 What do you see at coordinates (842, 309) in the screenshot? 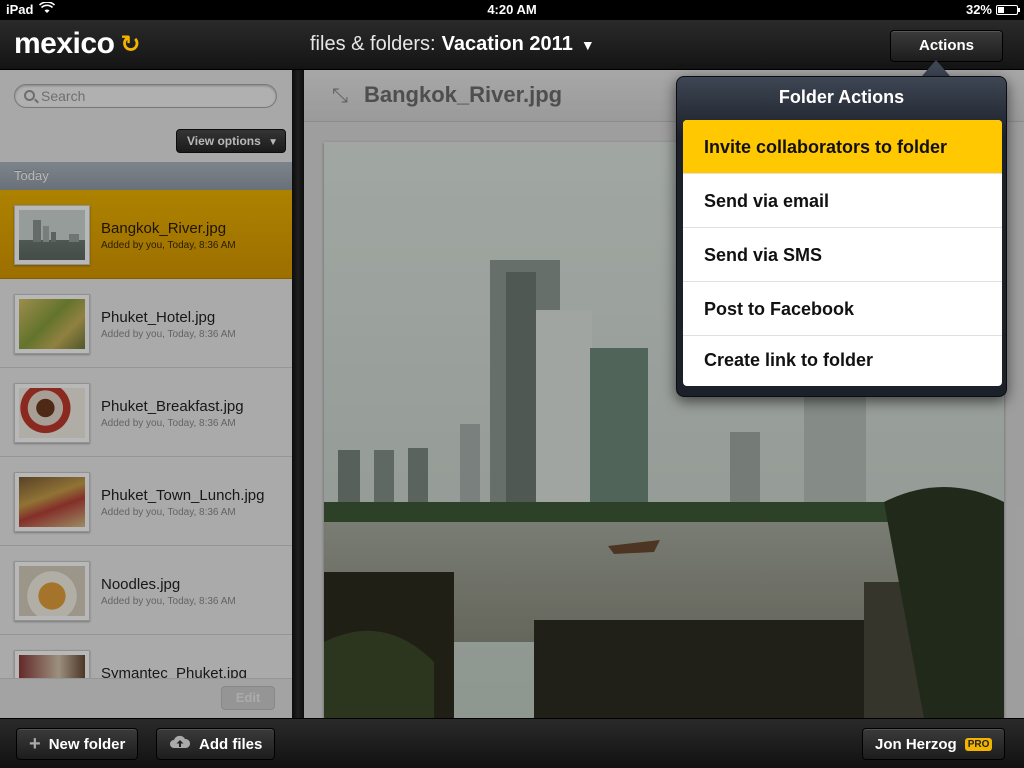
I see `menu-item-post-facebook: Post to Facebook` at bounding box center [842, 309].